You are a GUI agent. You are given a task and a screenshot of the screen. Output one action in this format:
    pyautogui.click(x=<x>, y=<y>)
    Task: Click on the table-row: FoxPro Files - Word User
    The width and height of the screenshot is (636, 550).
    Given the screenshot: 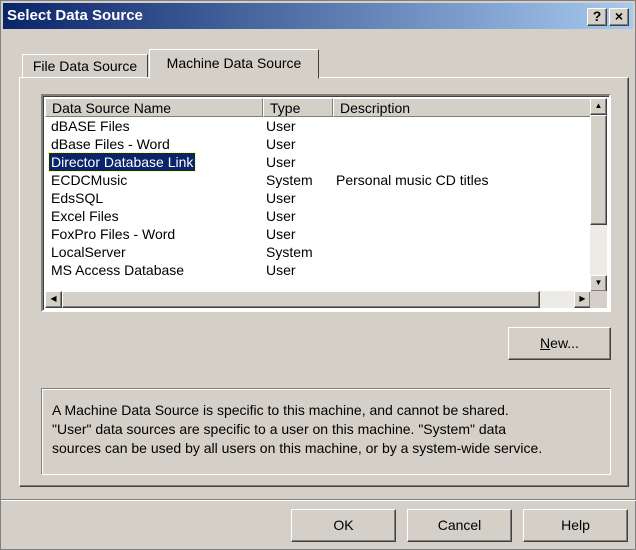 What is the action you would take?
    pyautogui.click(x=318, y=234)
    